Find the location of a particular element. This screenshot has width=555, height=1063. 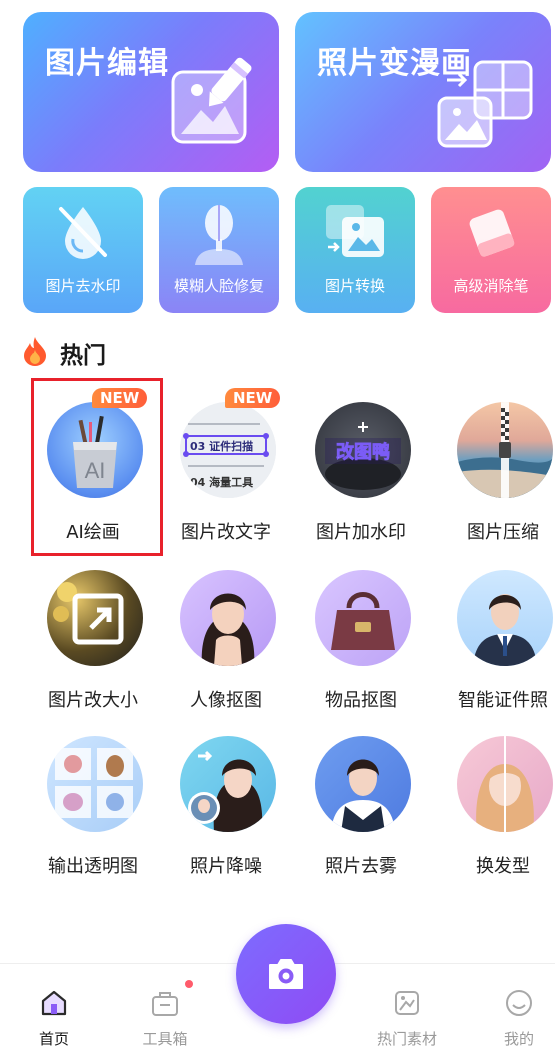

nav-profile: 我的 is located at coordinates (514, 1018).